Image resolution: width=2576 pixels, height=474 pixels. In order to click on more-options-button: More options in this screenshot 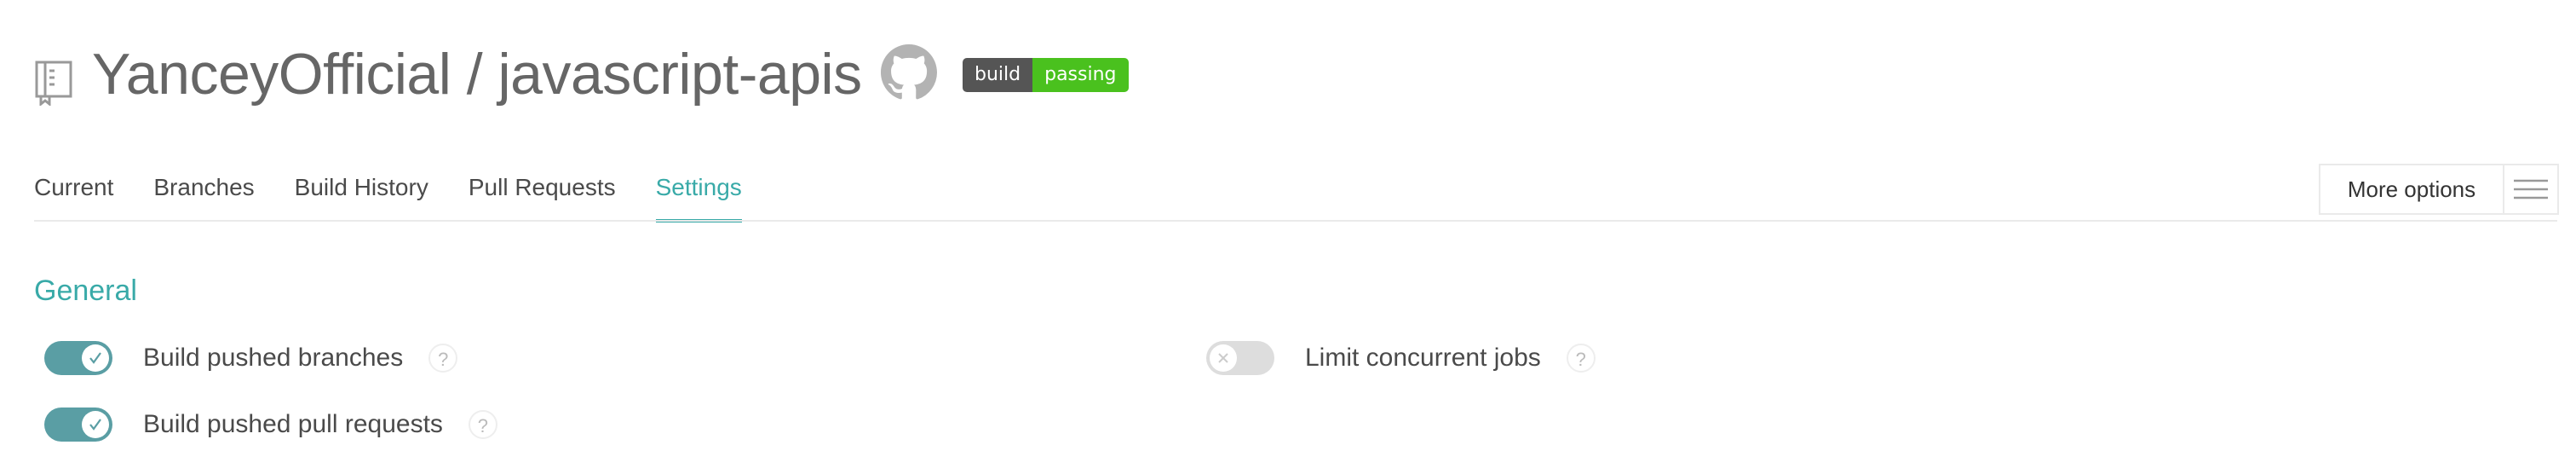, I will do `click(2439, 190)`.